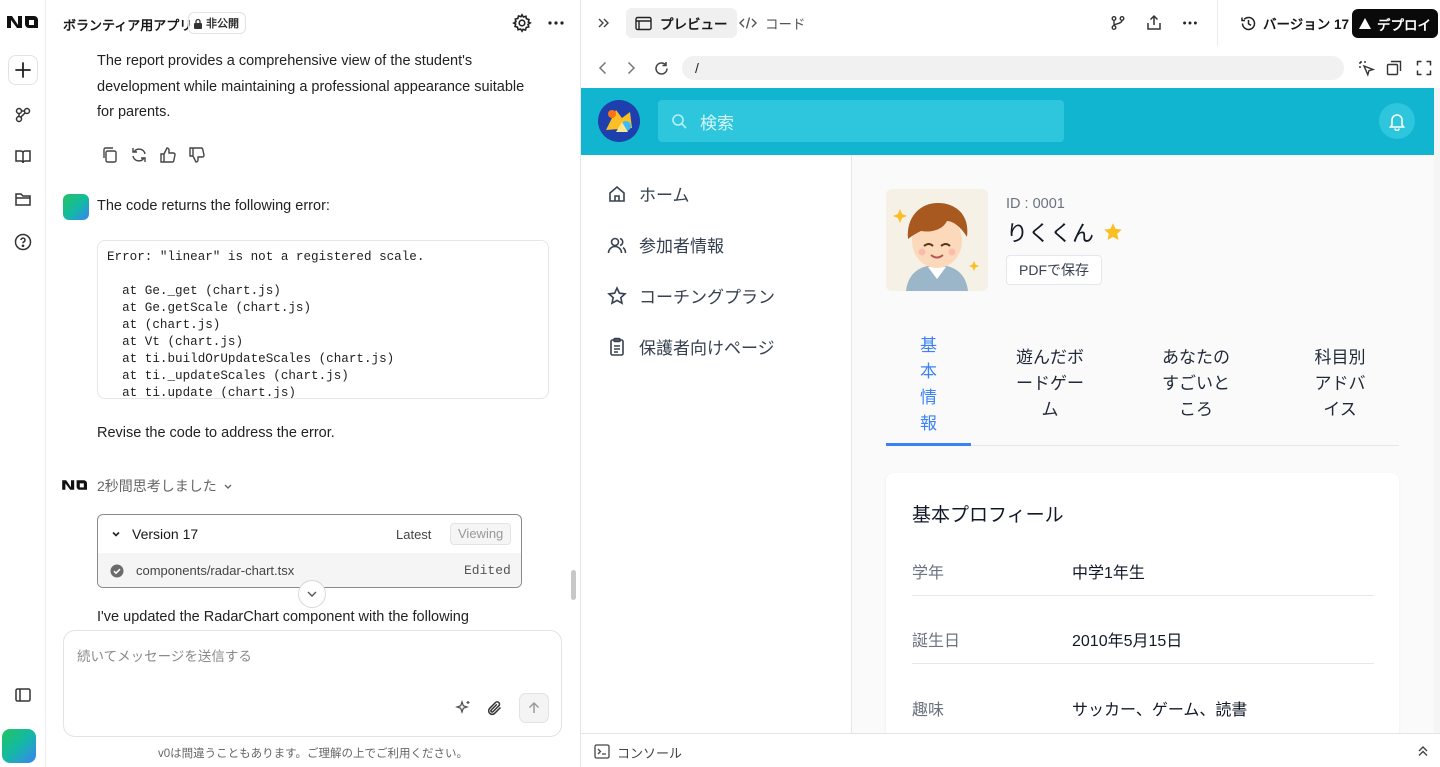 Image resolution: width=1440 pixels, height=767 pixels. I want to click on history-clock-icon, so click(1248, 23).